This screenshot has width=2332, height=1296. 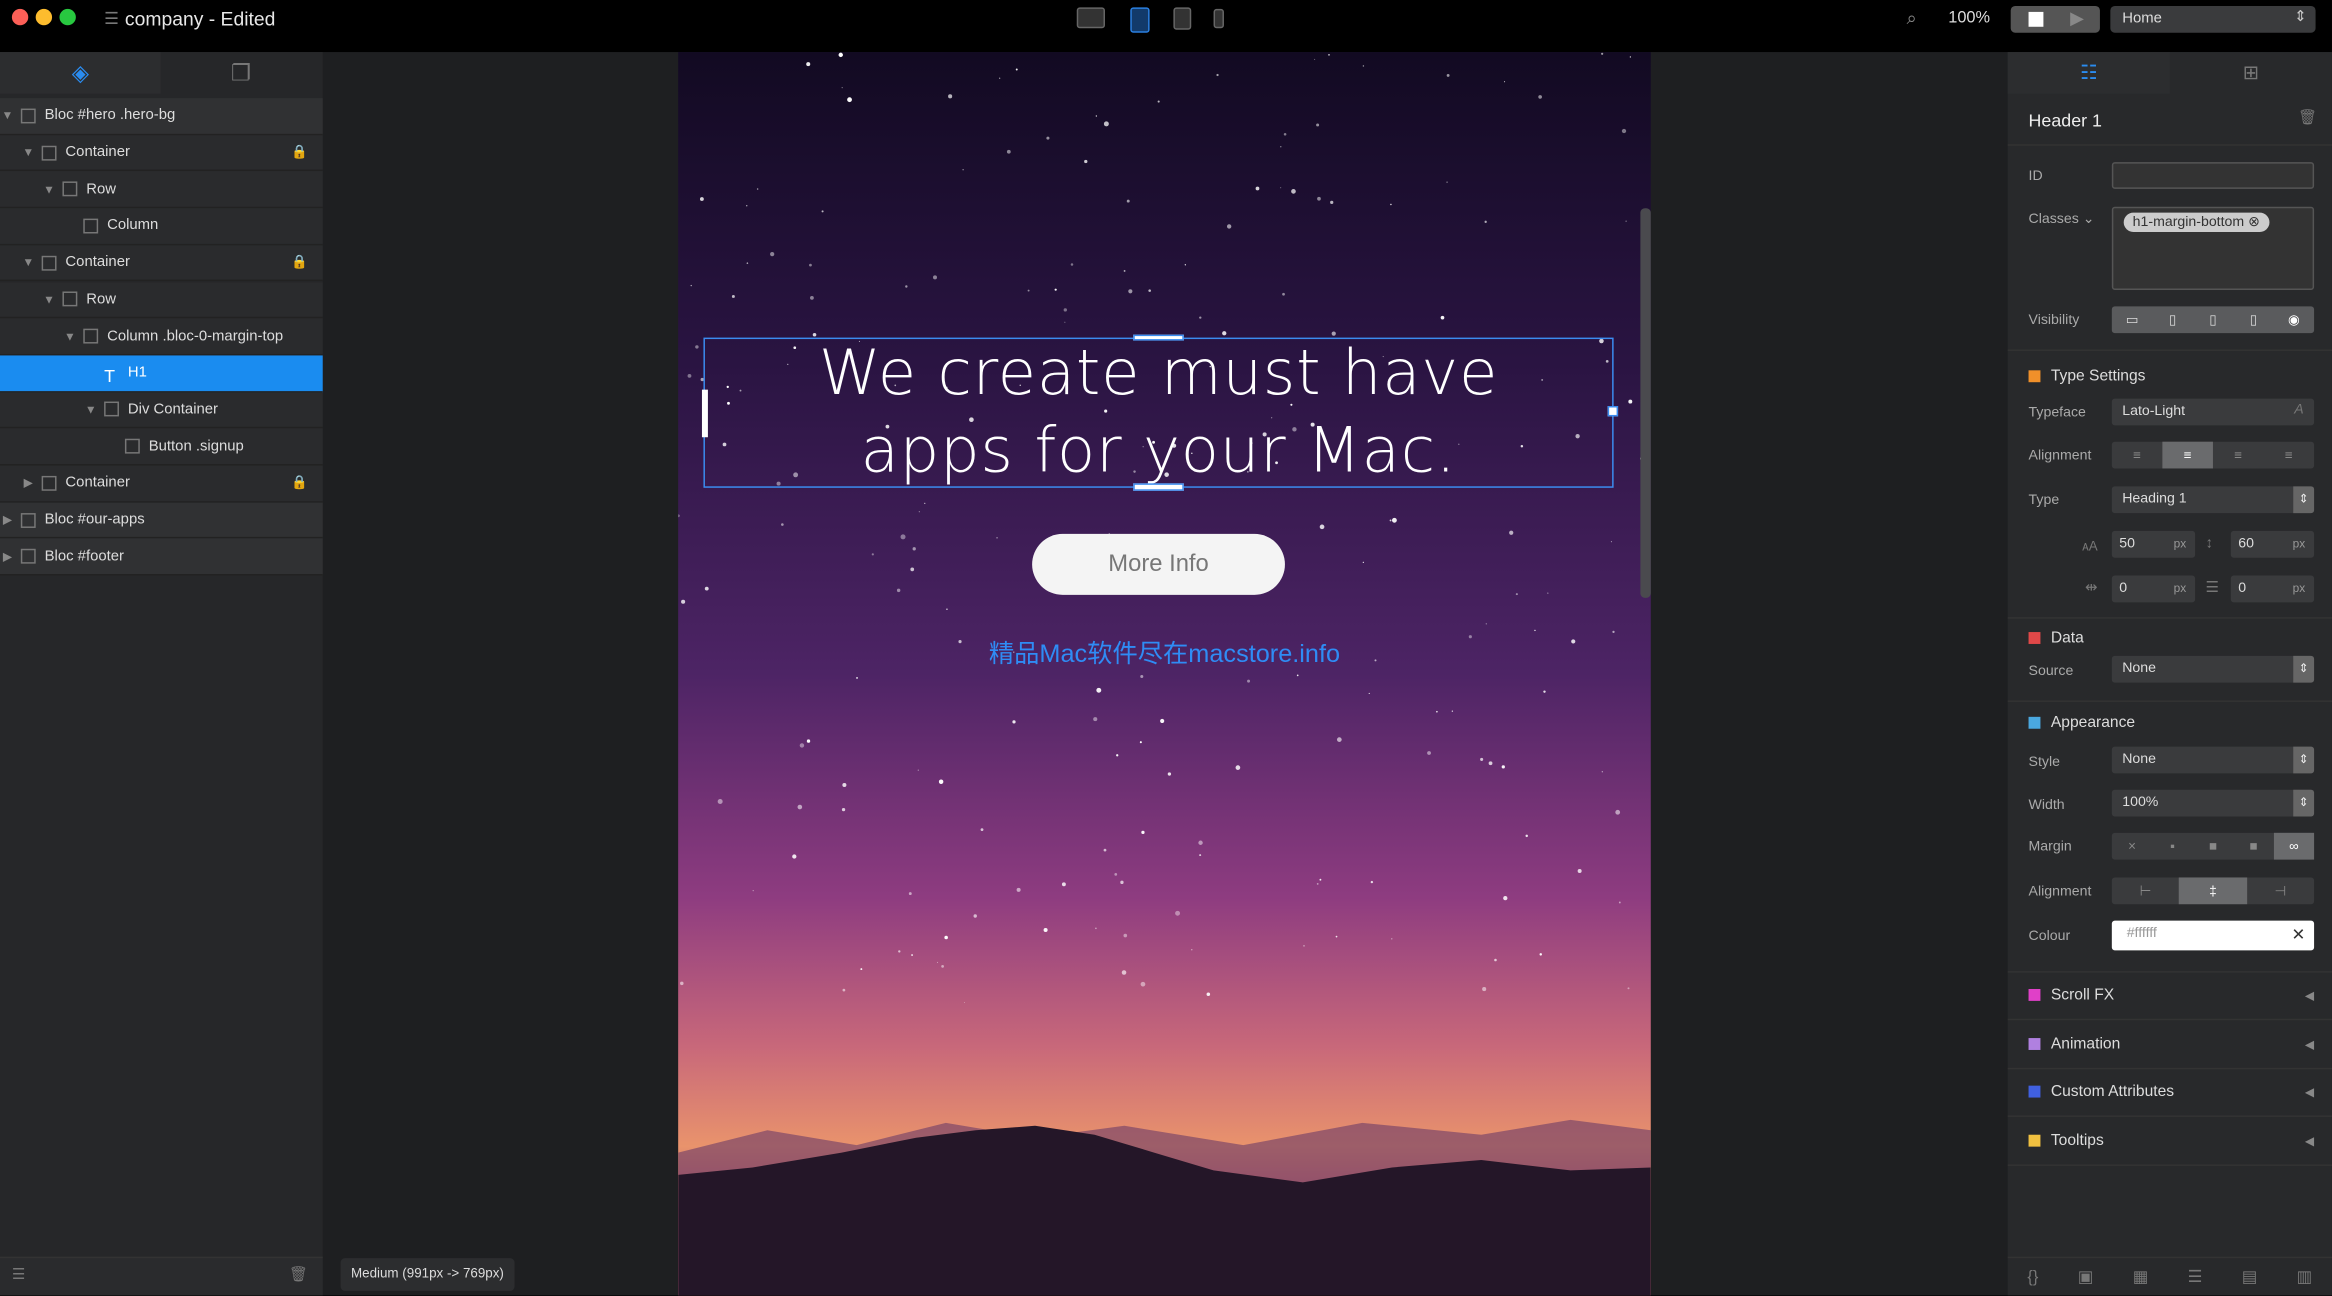 I want to click on zoom-level: 100%, so click(x=1969, y=18).